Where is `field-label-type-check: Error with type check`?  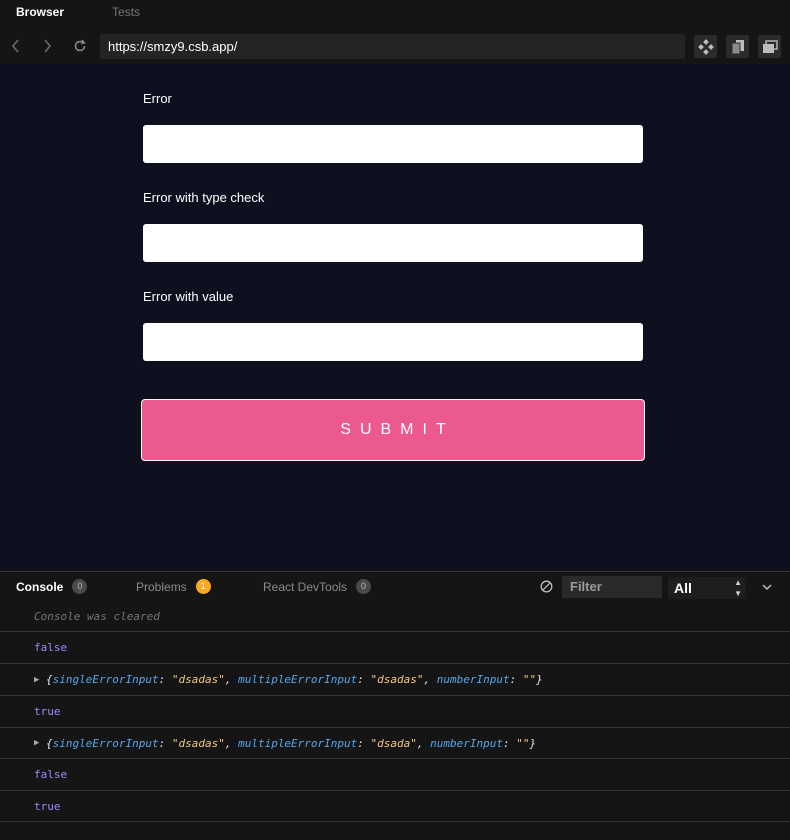 field-label-type-check: Error with type check is located at coordinates (204, 197).